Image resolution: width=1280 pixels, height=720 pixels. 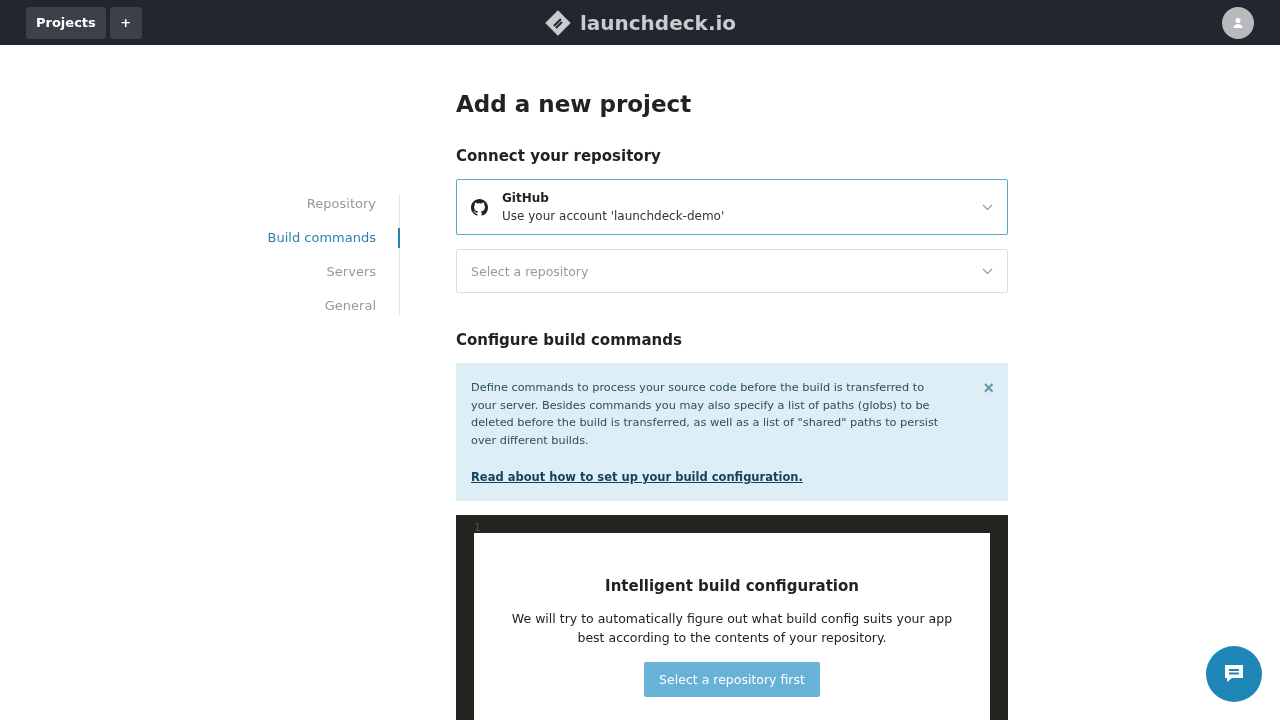 I want to click on projects-button: Projects, so click(x=66, y=22).